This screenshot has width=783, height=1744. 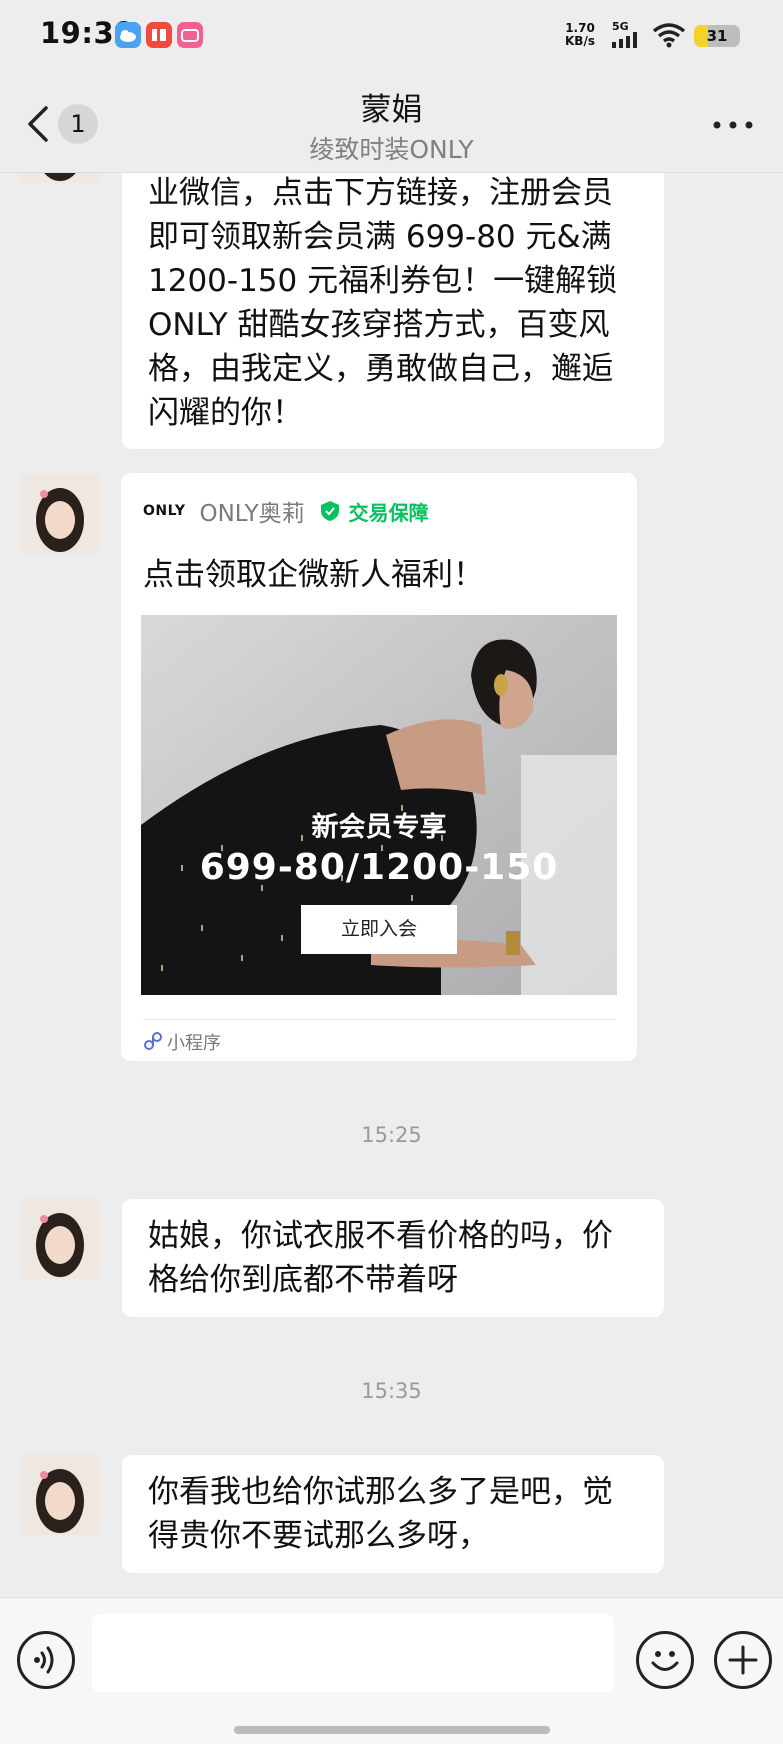 I want to click on listen-app-icon, so click(x=159, y=35).